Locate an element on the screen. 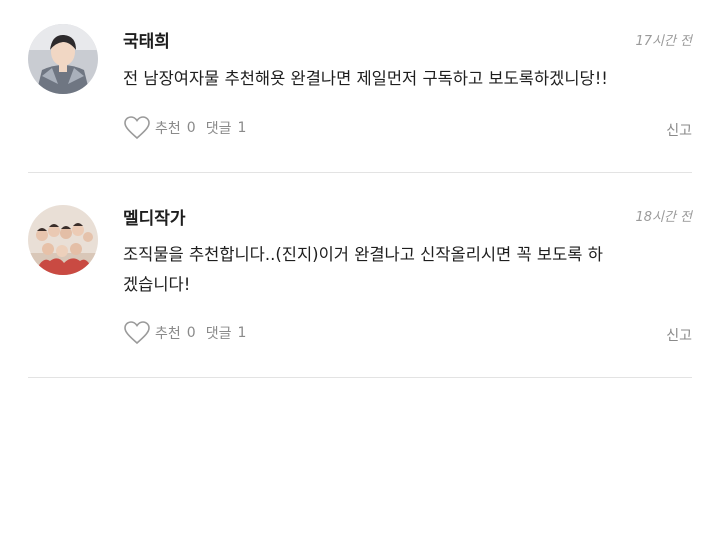 Image resolution: width=720 pixels, height=540 pixels. comment-author: 멜디작가 is located at coordinates (154, 216).